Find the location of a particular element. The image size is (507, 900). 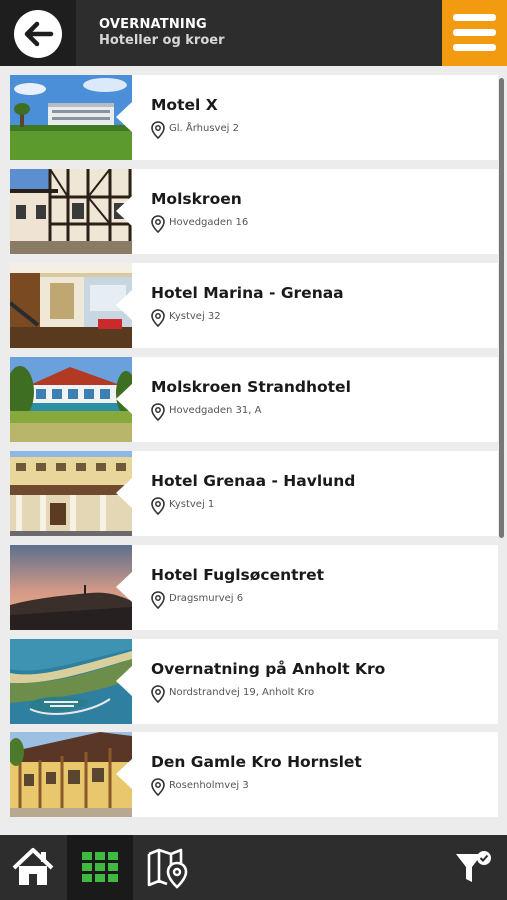

map-pin-icon is located at coordinates (167, 868).